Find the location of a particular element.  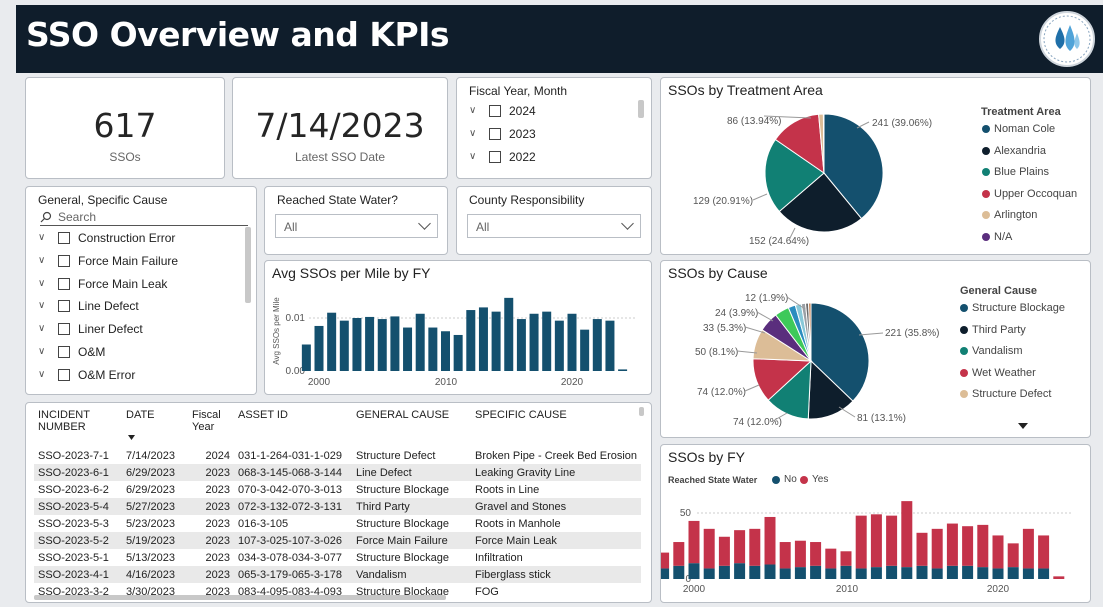

legend-item: Vandalism is located at coordinates (991, 351).